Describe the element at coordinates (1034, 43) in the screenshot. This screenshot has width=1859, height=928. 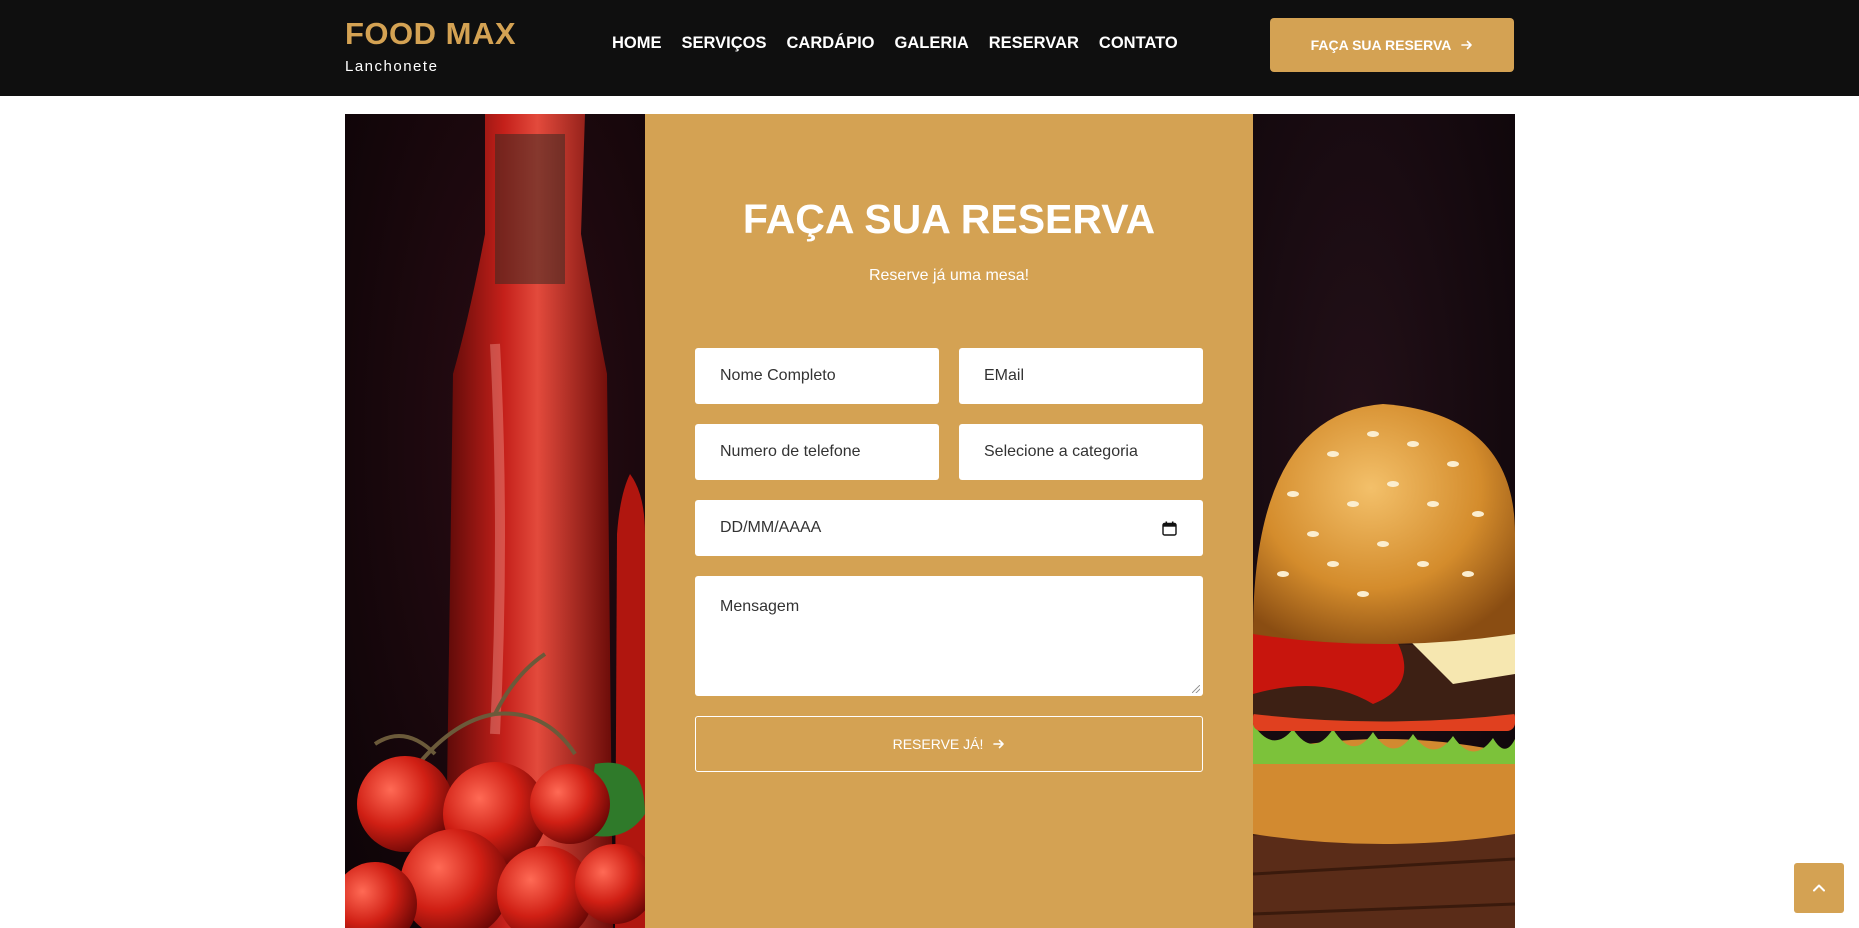
I see `nav-item-reservar: RESERVAR` at that location.